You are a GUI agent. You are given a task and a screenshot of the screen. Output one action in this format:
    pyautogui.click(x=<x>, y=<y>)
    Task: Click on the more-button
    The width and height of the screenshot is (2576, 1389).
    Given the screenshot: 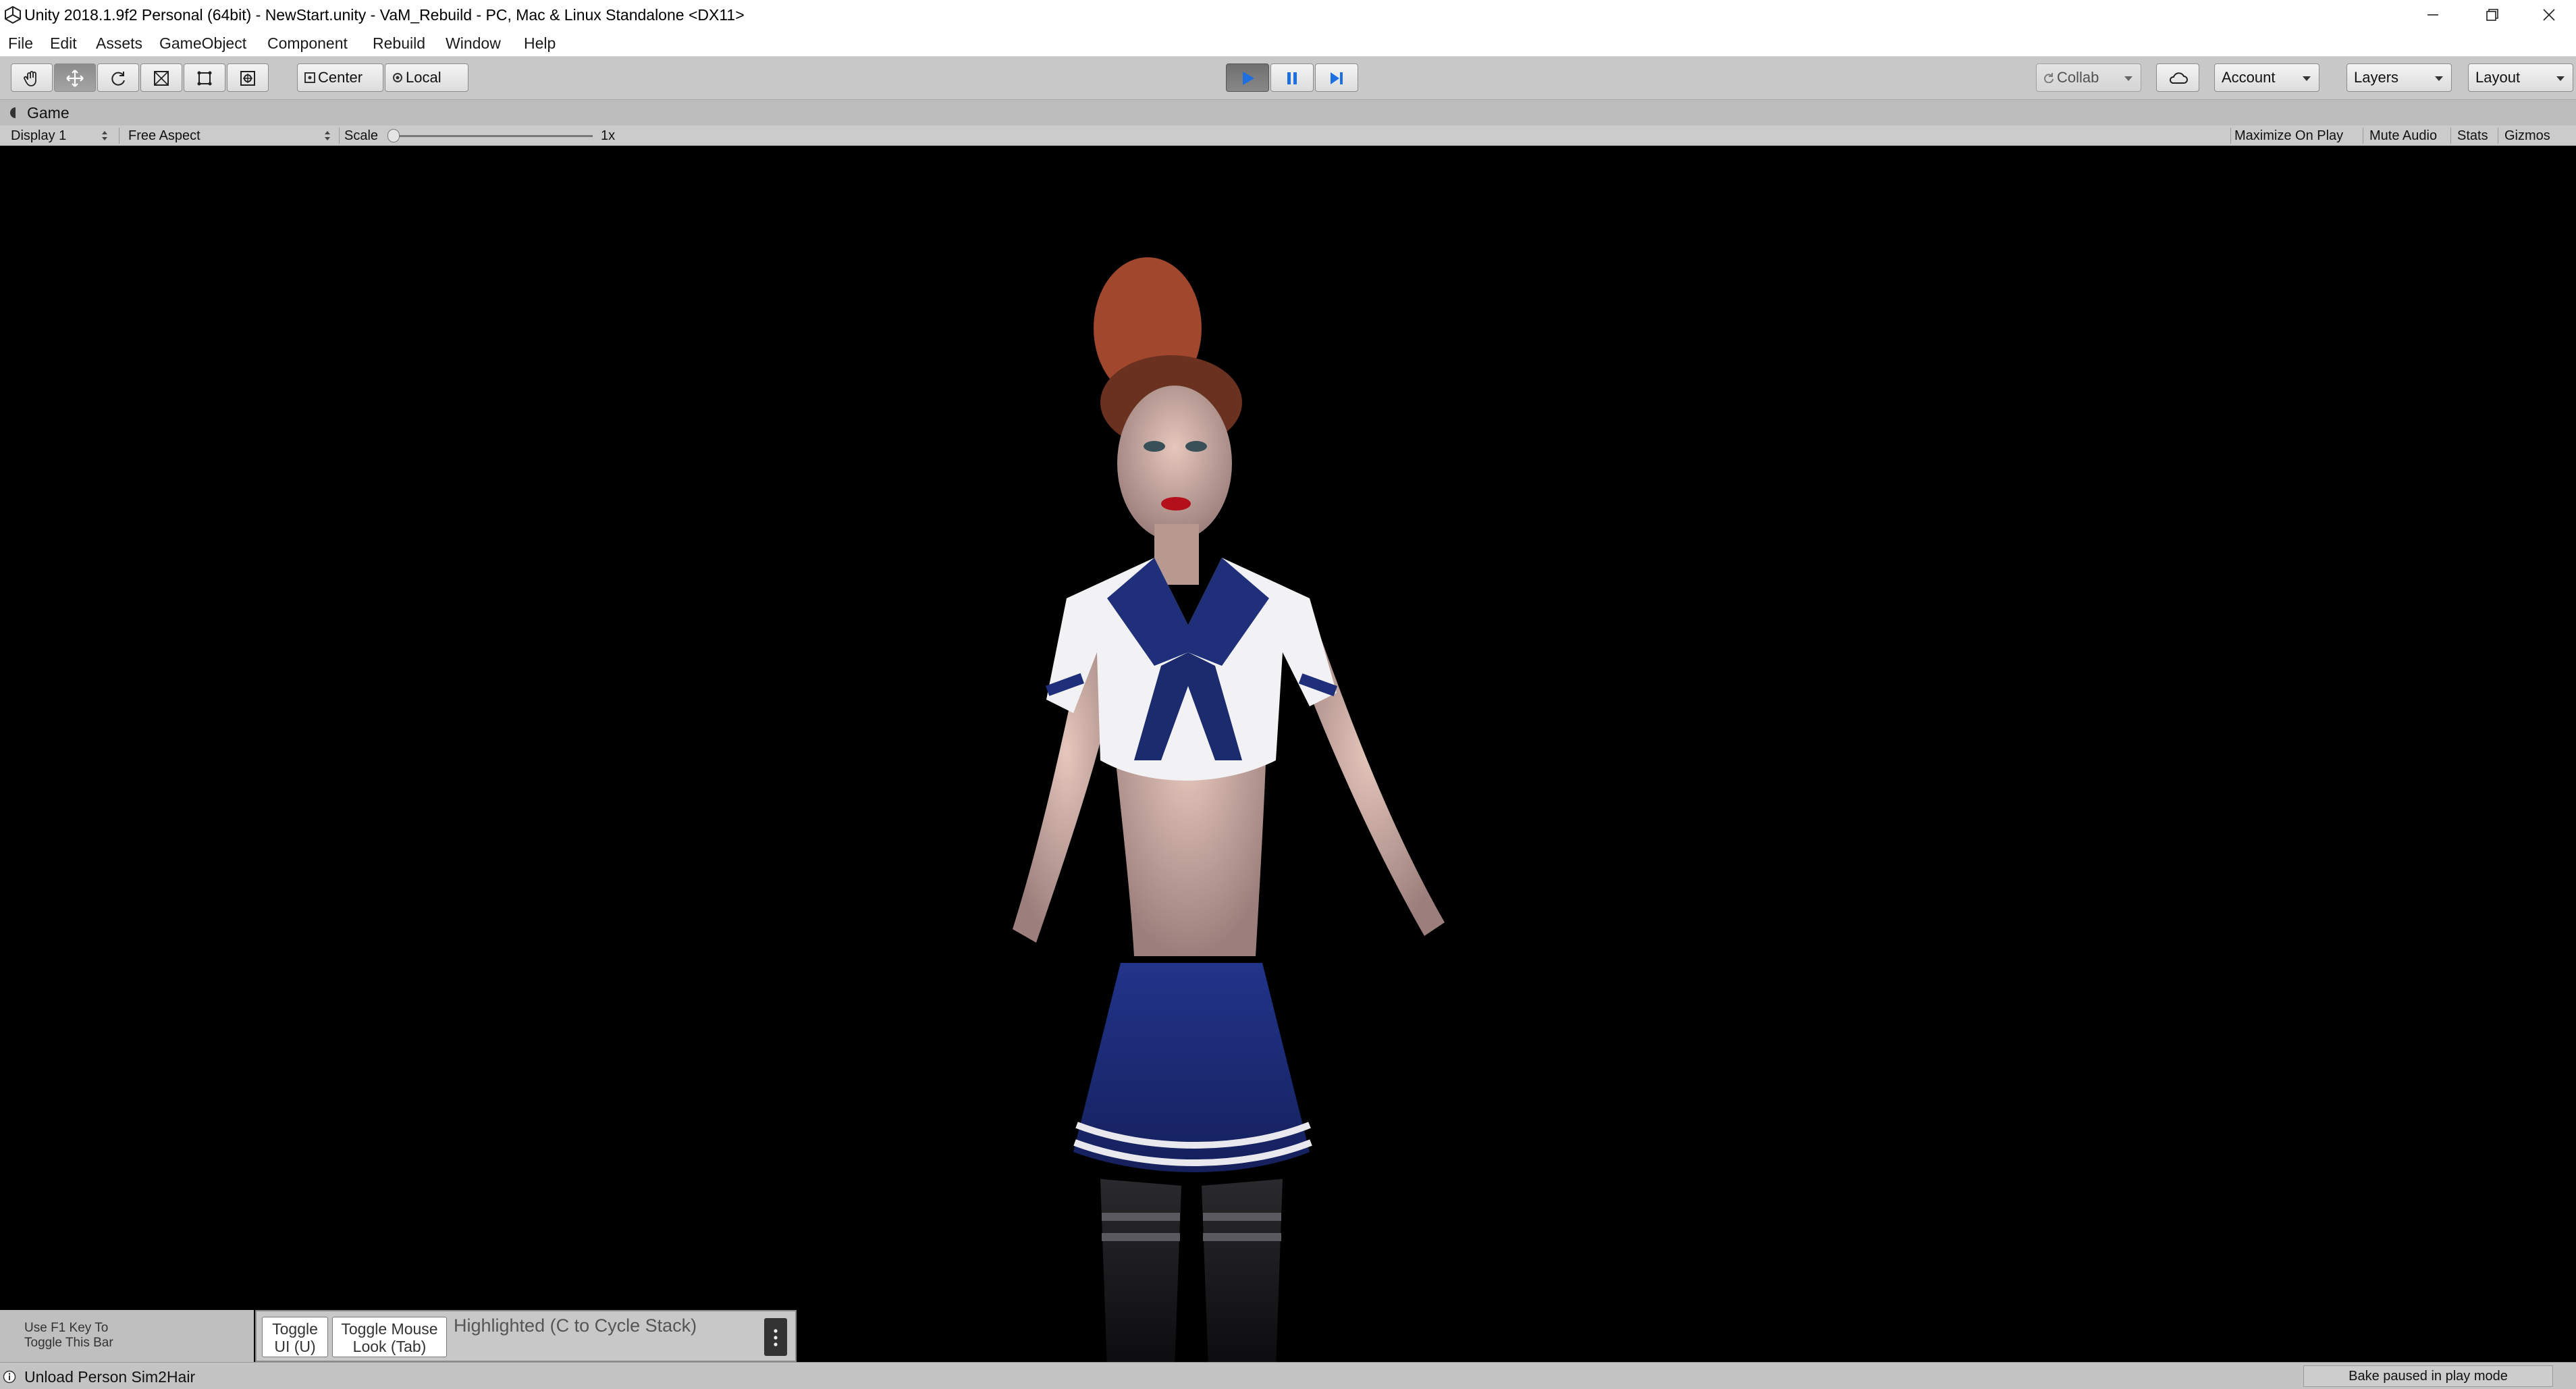 What is the action you would take?
    pyautogui.click(x=776, y=1337)
    